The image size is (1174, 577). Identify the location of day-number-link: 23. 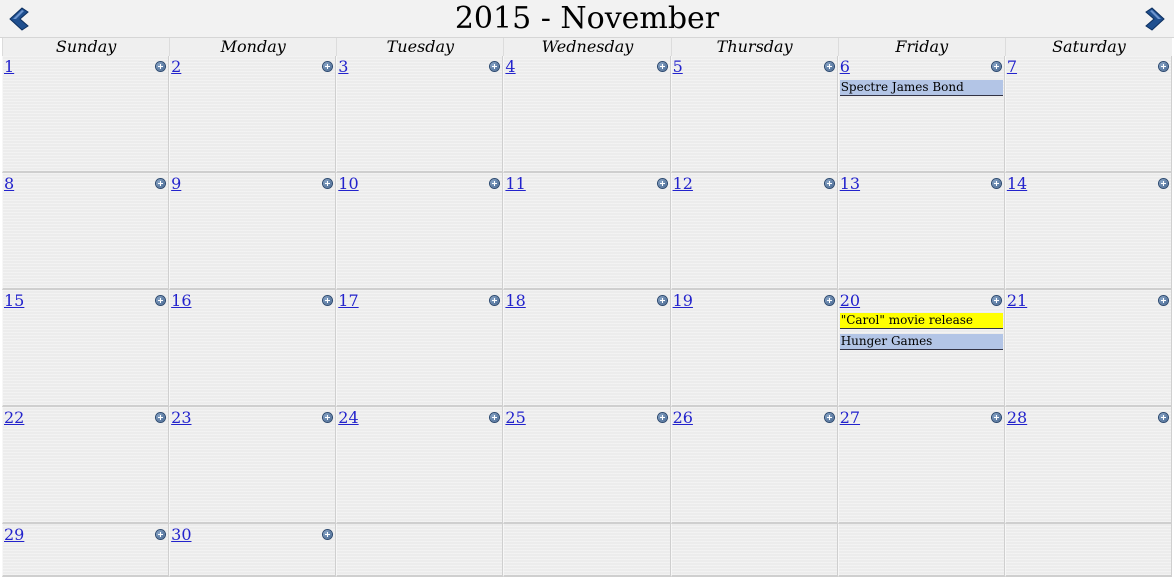
(181, 418).